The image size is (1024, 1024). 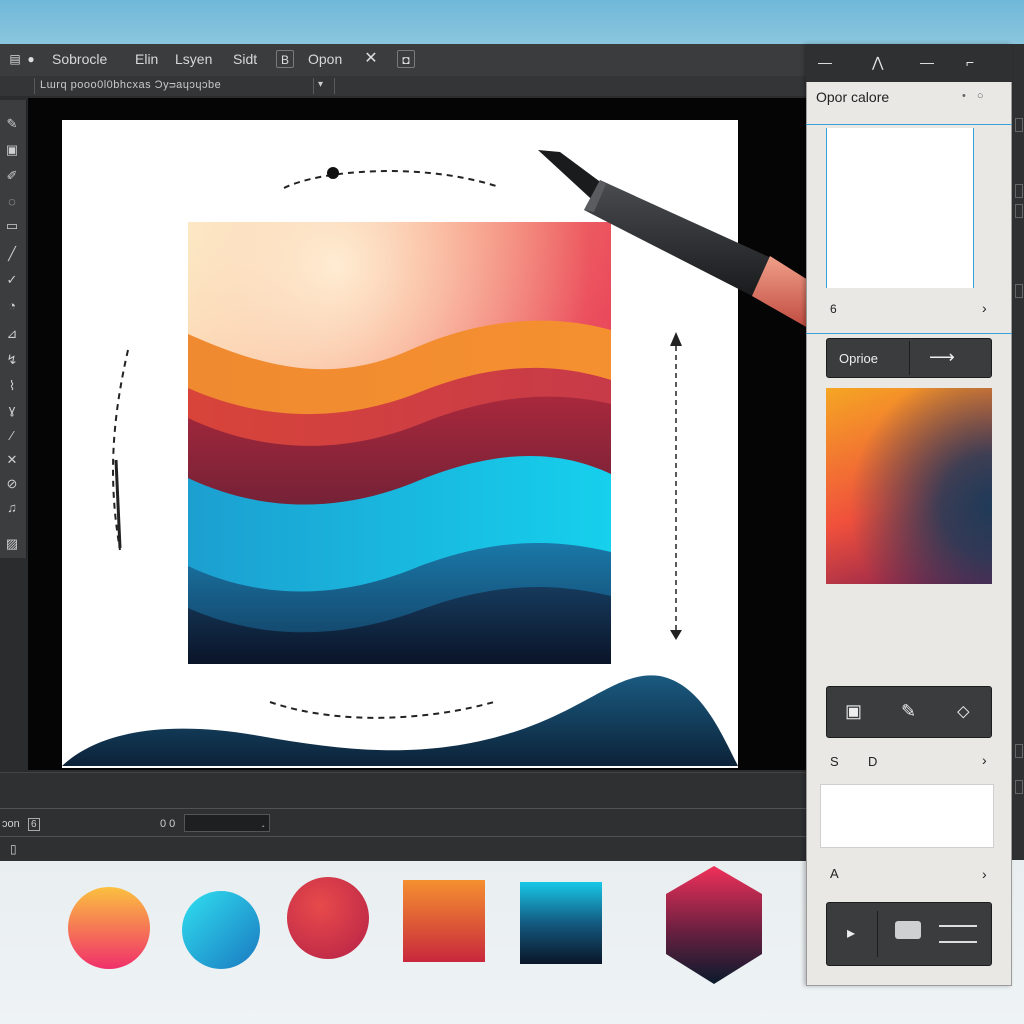 What do you see at coordinates (168, 824) in the screenshot?
I see `zoom-label: 0 0` at bounding box center [168, 824].